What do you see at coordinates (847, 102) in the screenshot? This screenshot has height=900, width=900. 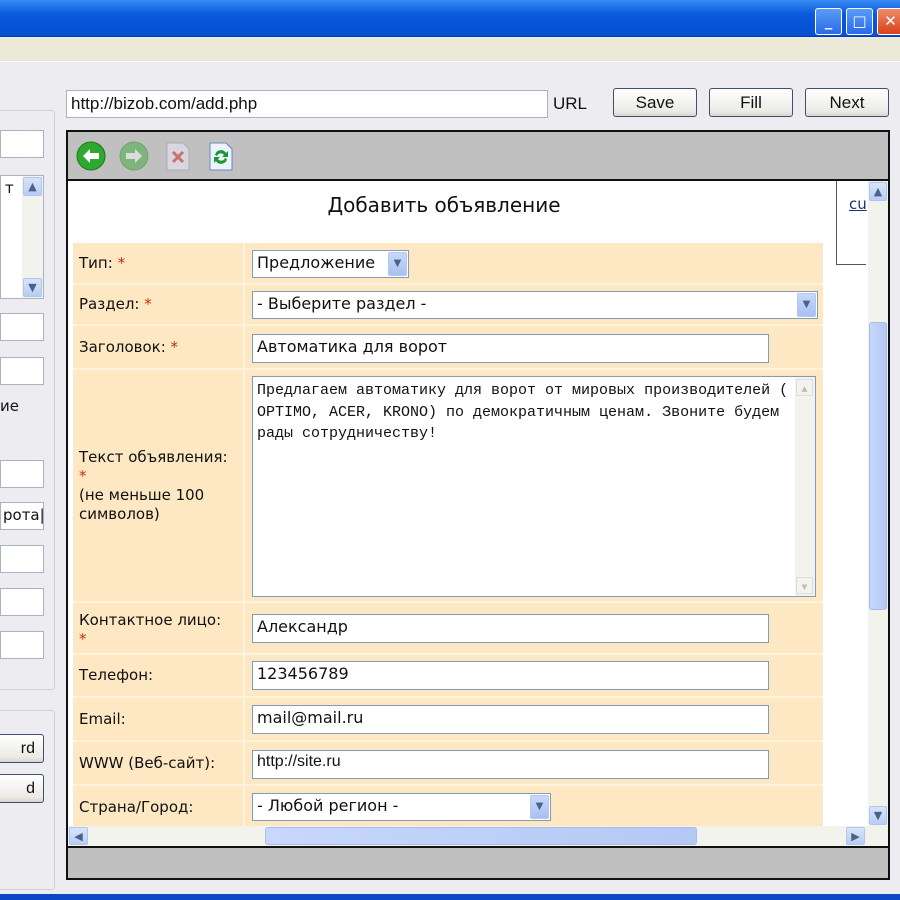 I see `next-button: Next` at bounding box center [847, 102].